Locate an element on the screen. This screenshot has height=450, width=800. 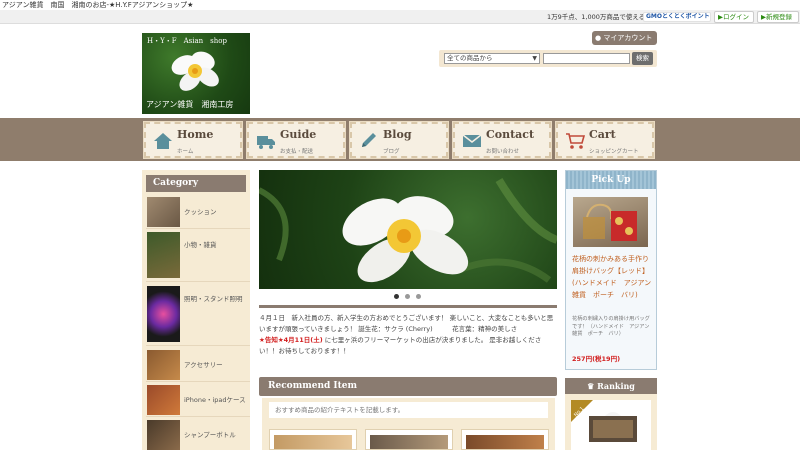
cart-icon is located at coordinates (575, 141).